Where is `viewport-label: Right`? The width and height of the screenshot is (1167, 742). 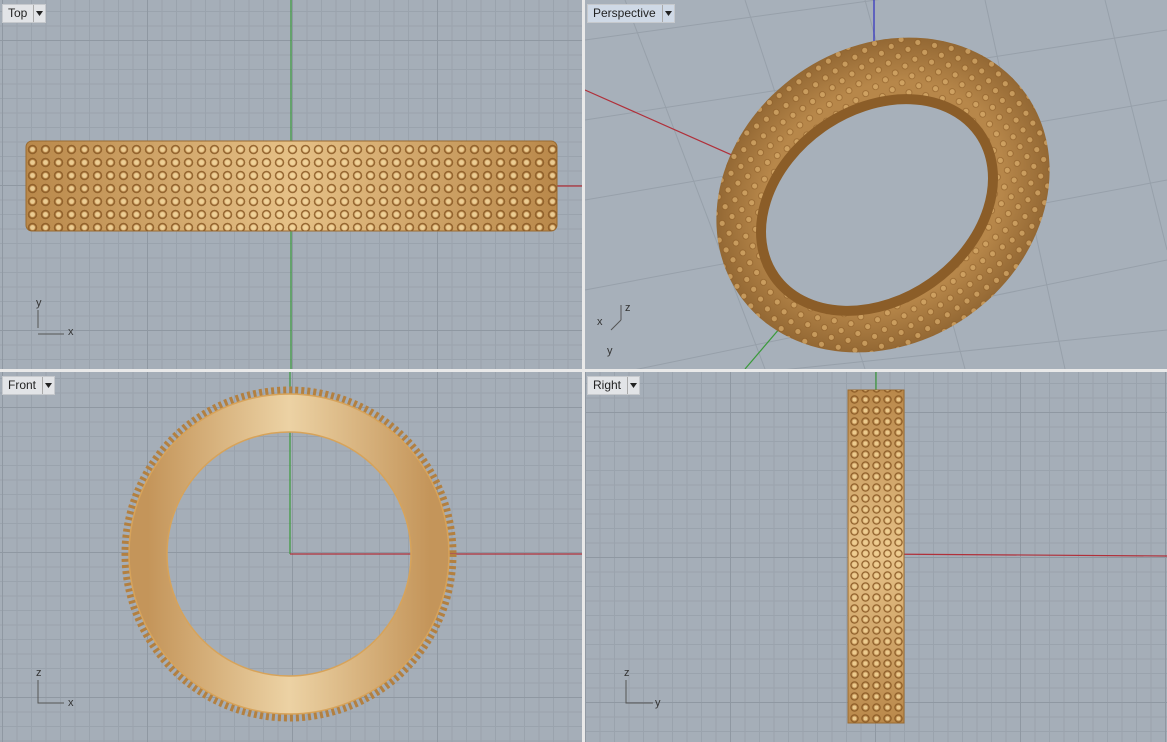 viewport-label: Right is located at coordinates (607, 385).